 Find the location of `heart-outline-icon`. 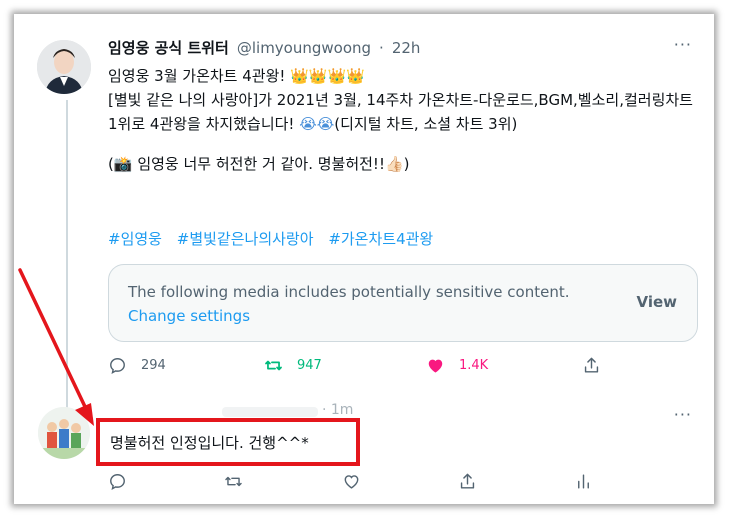

heart-outline-icon is located at coordinates (351, 482).